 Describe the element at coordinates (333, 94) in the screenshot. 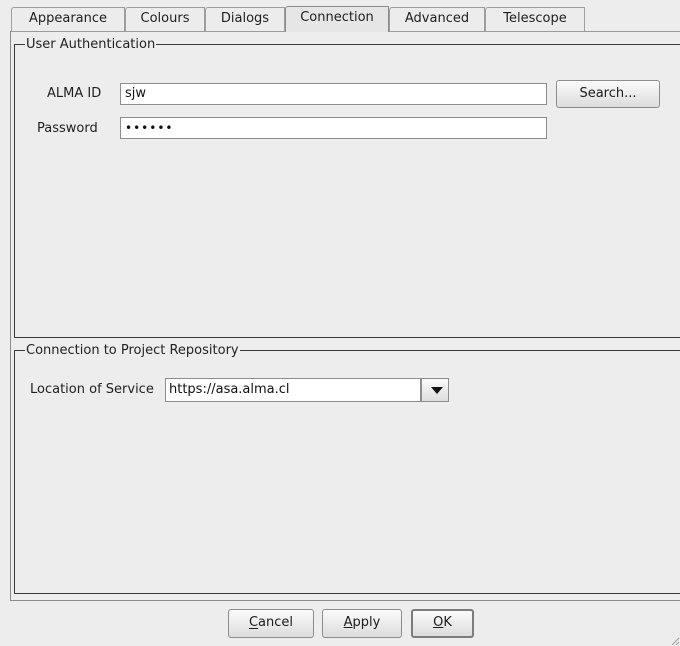

I see `alma-id-field: sjw` at that location.